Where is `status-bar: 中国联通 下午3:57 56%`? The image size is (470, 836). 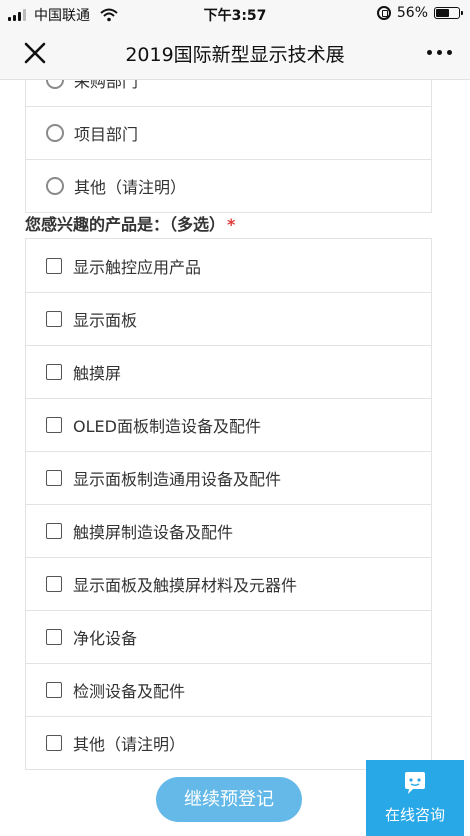 status-bar: 中国联通 下午3:57 56% is located at coordinates (235, 14).